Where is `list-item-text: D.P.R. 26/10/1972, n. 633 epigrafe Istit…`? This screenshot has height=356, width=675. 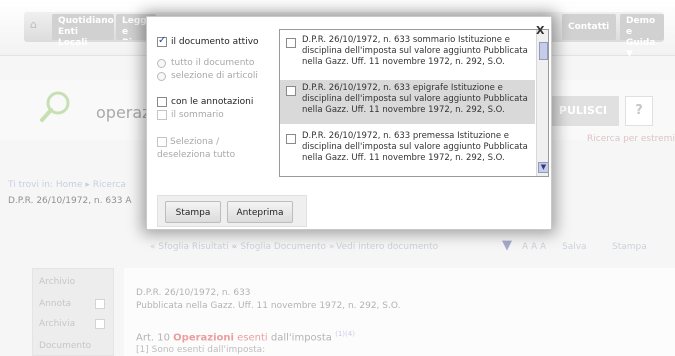 list-item-text: D.P.R. 26/10/1972, n. 633 epigrafe Istit… is located at coordinates (415, 99).